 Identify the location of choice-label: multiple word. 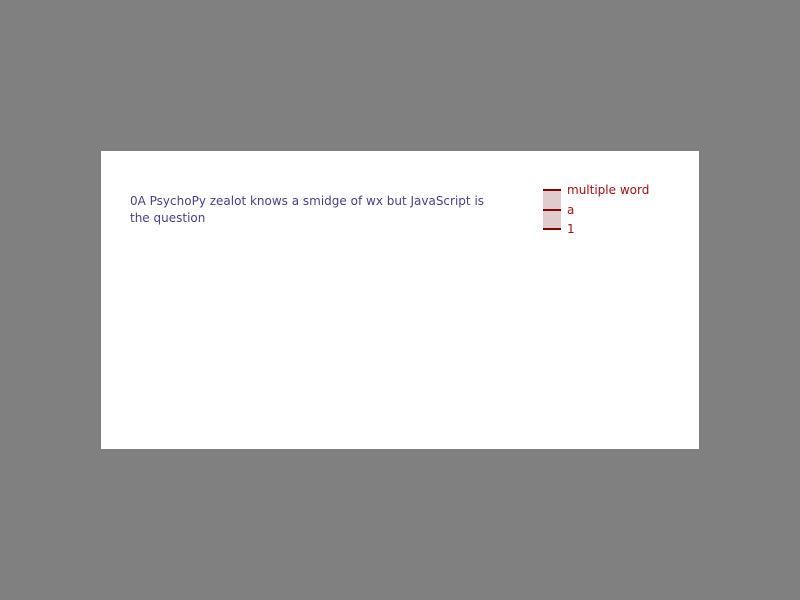
(608, 190).